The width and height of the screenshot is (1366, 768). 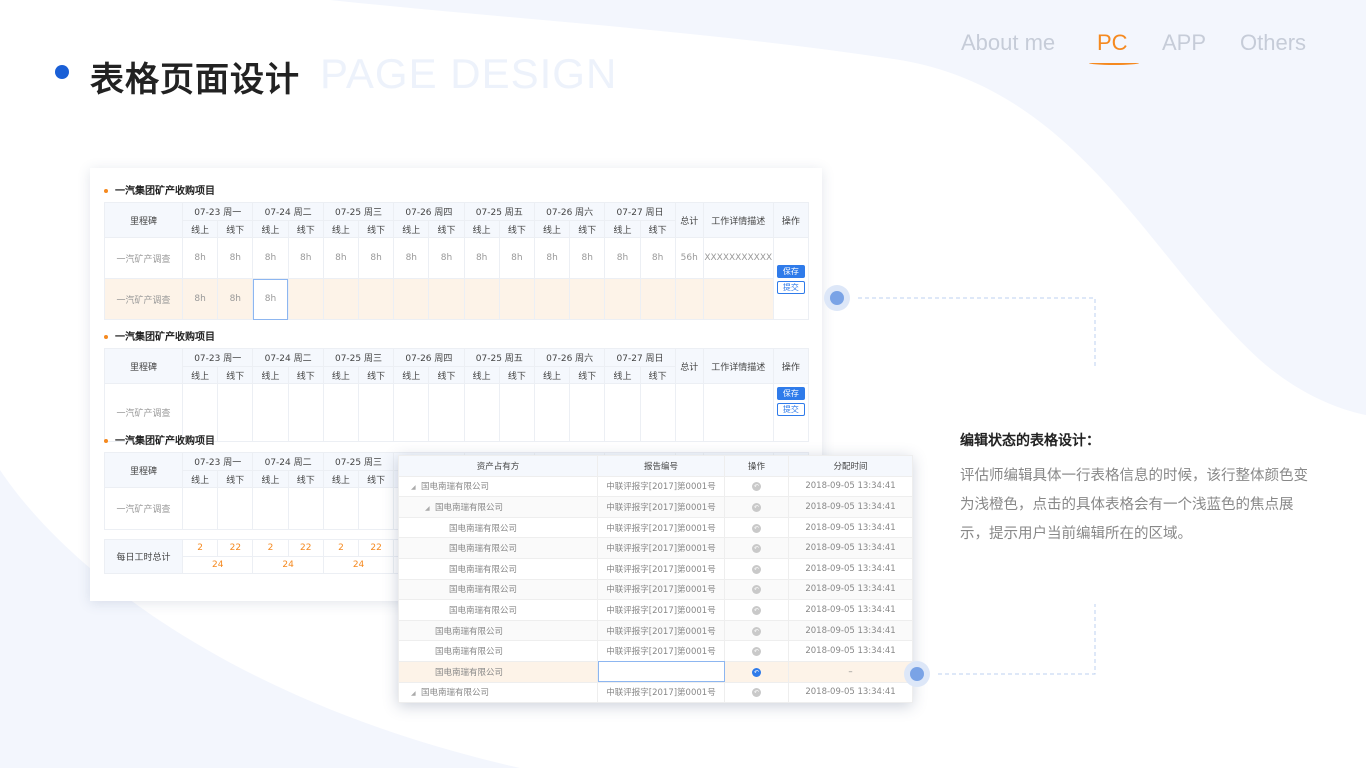 I want to click on desc-cell: XXXXXXXXXXX, so click(x=738, y=258).